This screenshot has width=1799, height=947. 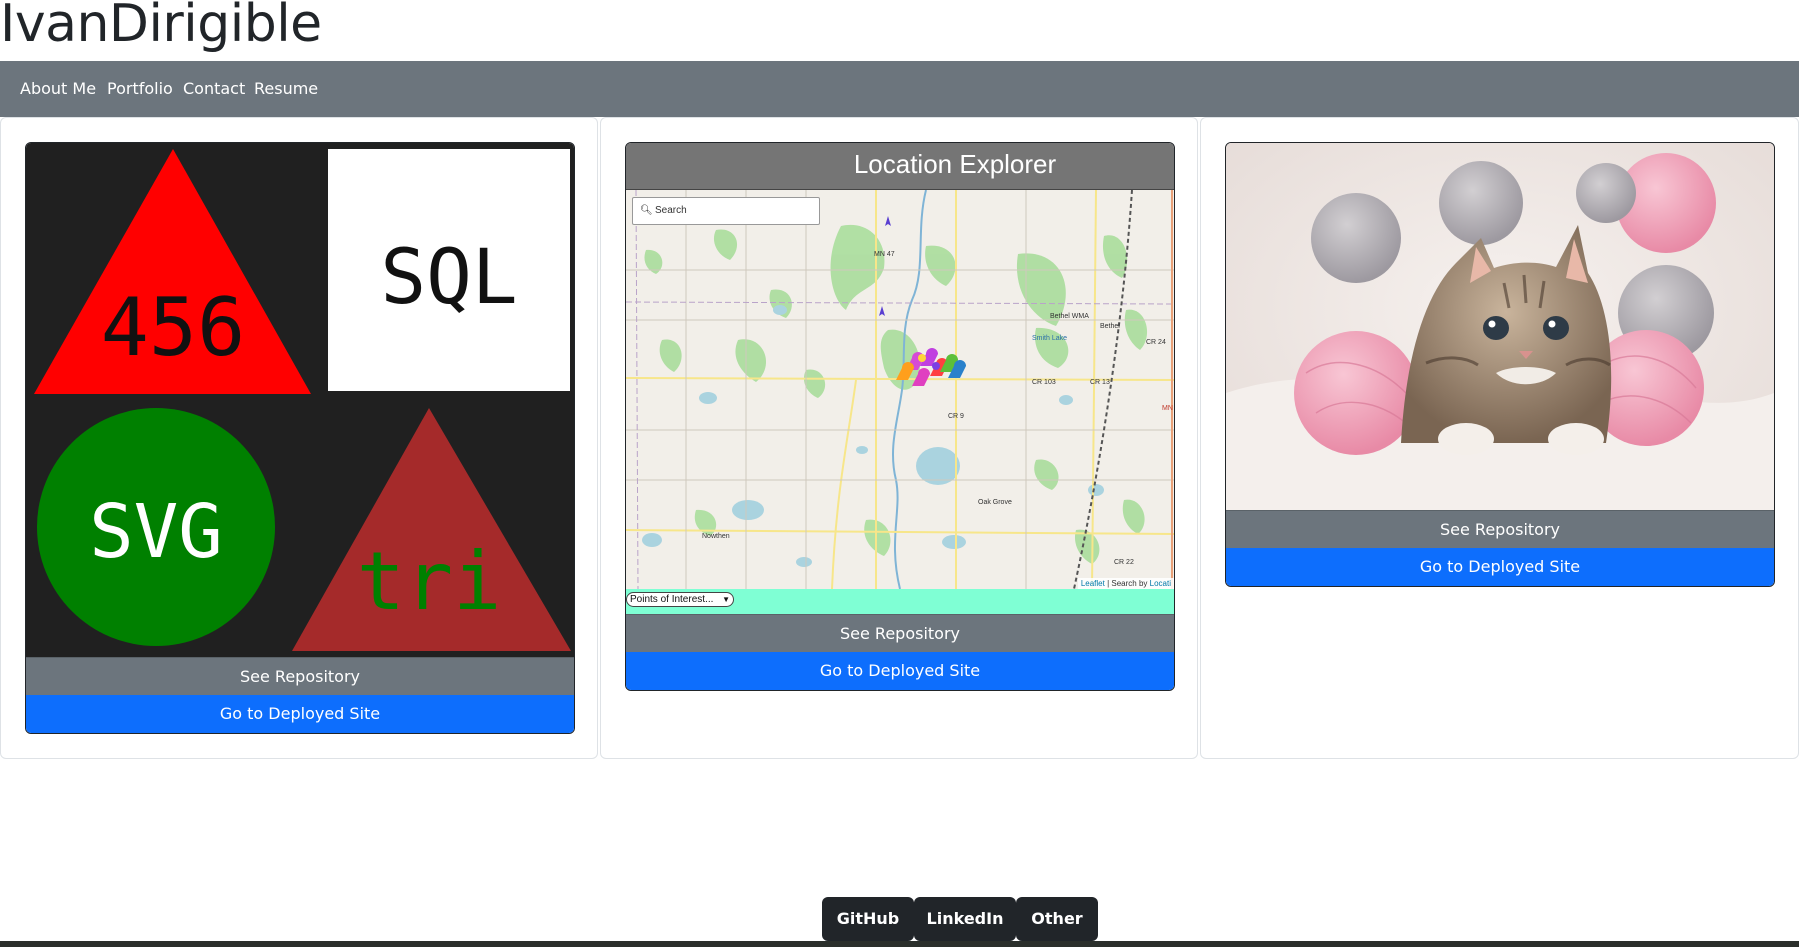 I want to click on footer-github-button: GitHub, so click(x=868, y=919).